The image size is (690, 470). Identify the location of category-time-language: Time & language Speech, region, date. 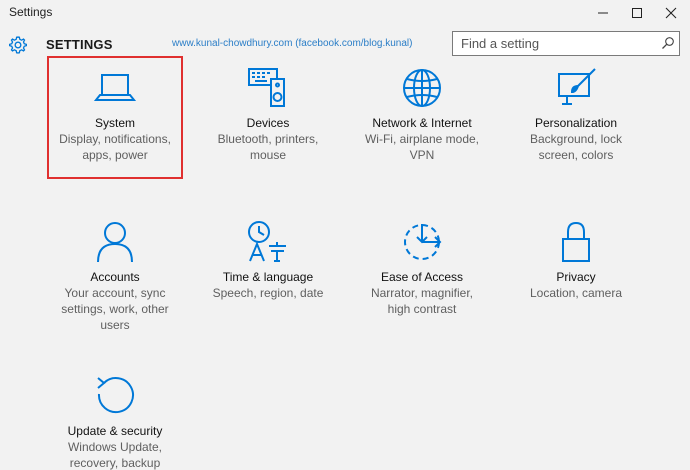
(268, 260).